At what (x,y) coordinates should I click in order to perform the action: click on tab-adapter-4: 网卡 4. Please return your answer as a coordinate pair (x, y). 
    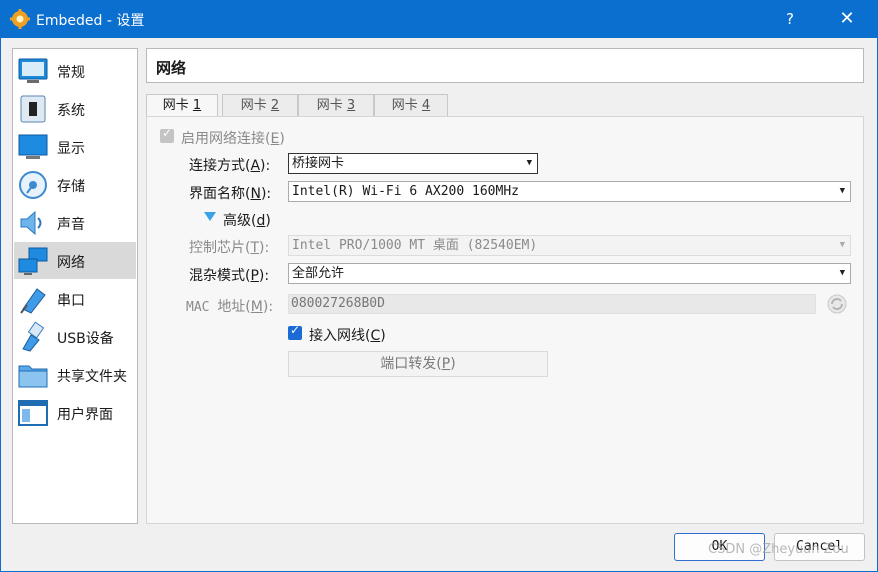
    Looking at the image, I should click on (411, 105).